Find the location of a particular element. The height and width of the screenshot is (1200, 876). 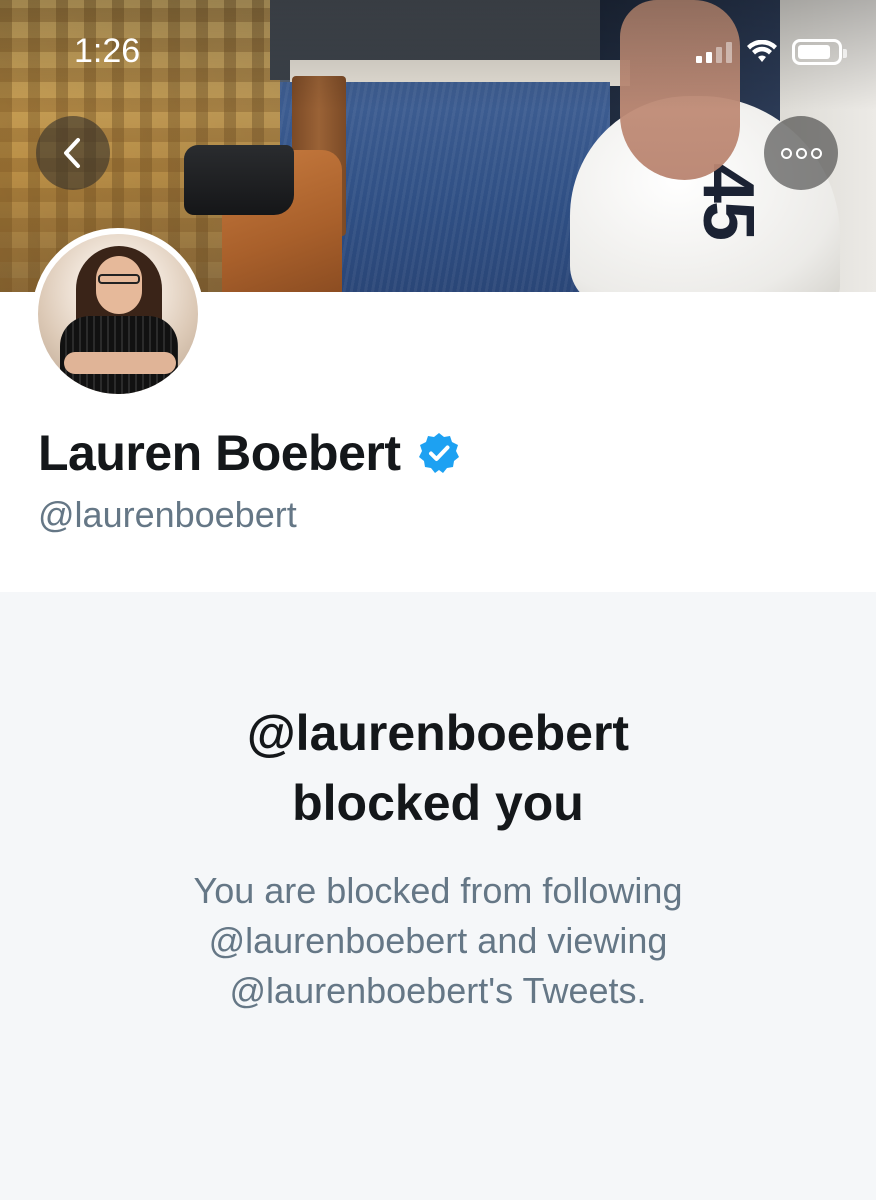

verified-badge-icon is located at coordinates (438, 453).